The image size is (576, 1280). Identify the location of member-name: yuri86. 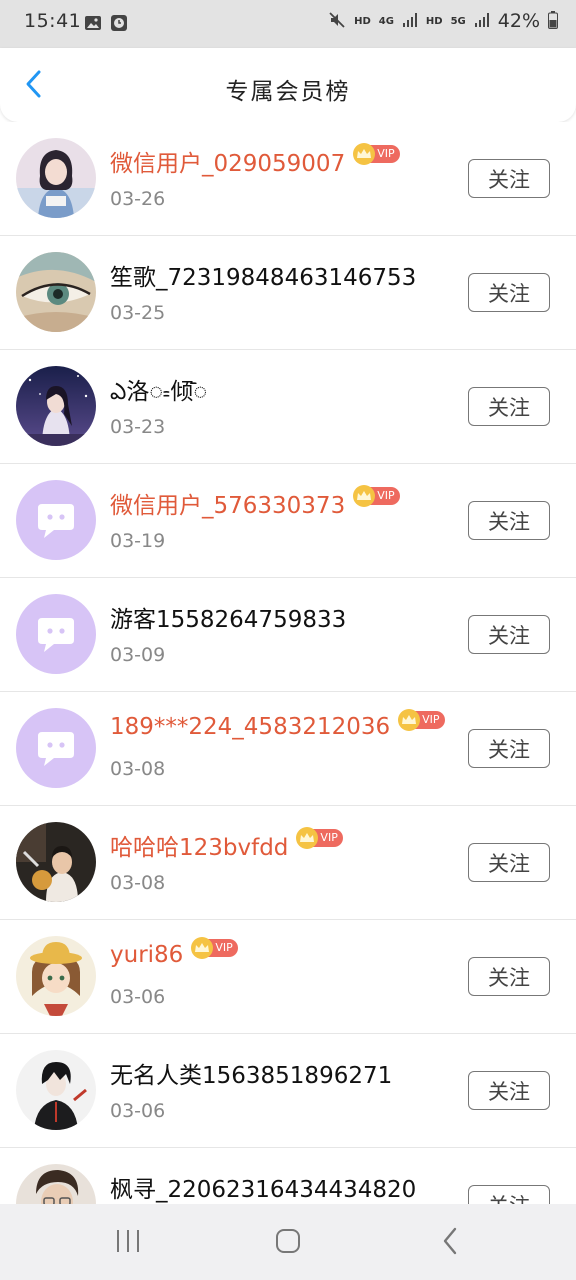
(146, 955).